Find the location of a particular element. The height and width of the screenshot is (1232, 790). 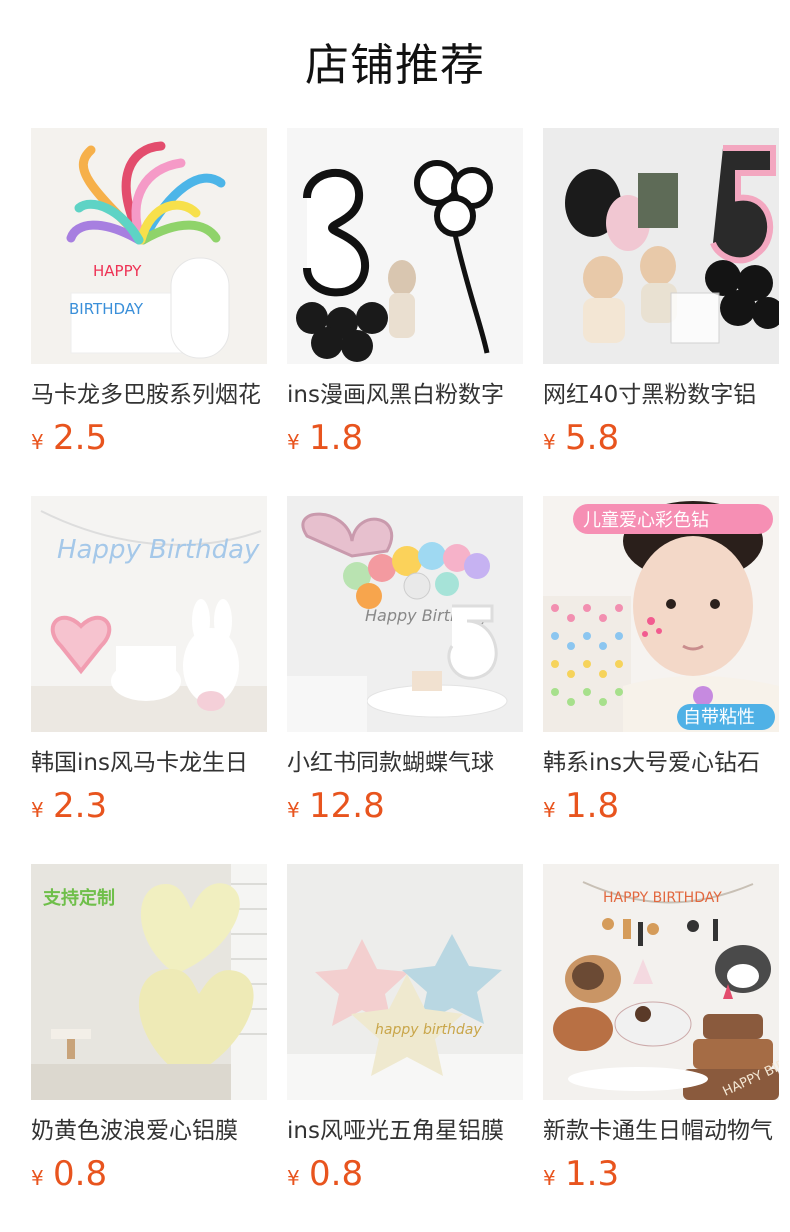

rainbow-balloon-icon: HAPPY BIRTHDAY is located at coordinates (149, 246).